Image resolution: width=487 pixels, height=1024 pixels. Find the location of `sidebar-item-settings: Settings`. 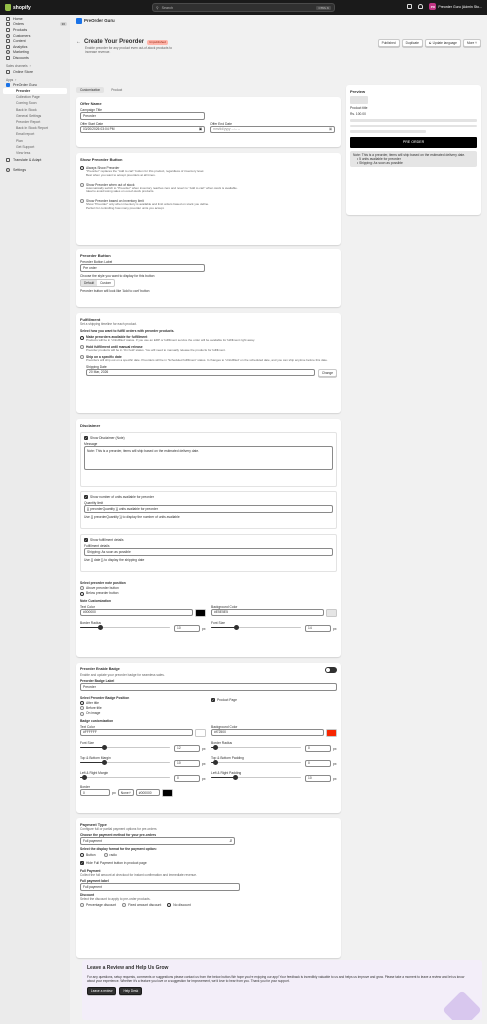

sidebar-item-settings: Settings is located at coordinates (35, 171).